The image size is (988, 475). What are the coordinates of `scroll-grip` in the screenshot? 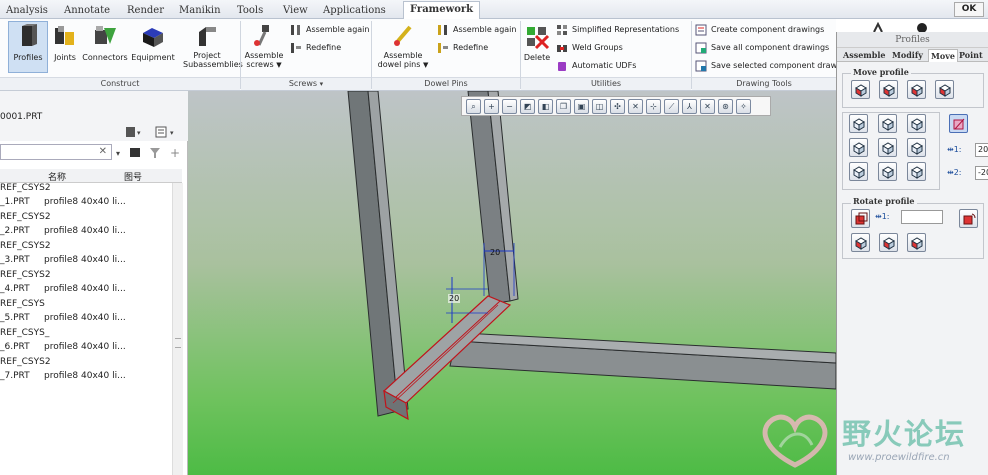 It's located at (178, 343).